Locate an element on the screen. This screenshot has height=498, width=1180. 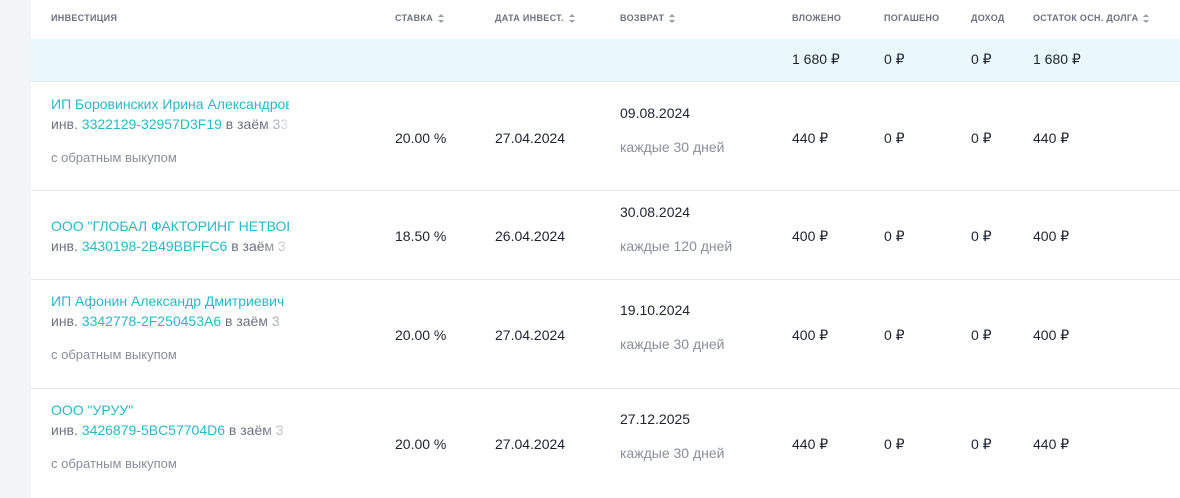
invest-date-value: 26.04.2024 is located at coordinates (530, 236).